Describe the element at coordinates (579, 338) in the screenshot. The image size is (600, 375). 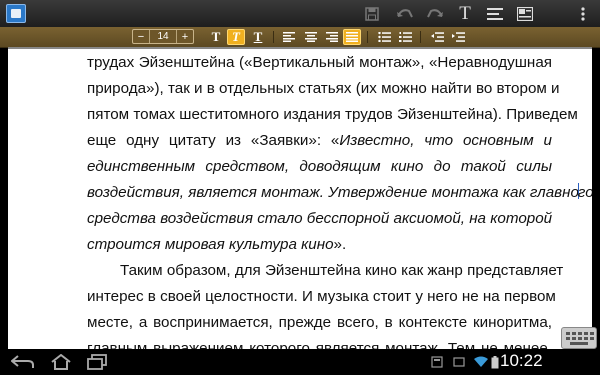
I see `keyboard-icon` at that location.